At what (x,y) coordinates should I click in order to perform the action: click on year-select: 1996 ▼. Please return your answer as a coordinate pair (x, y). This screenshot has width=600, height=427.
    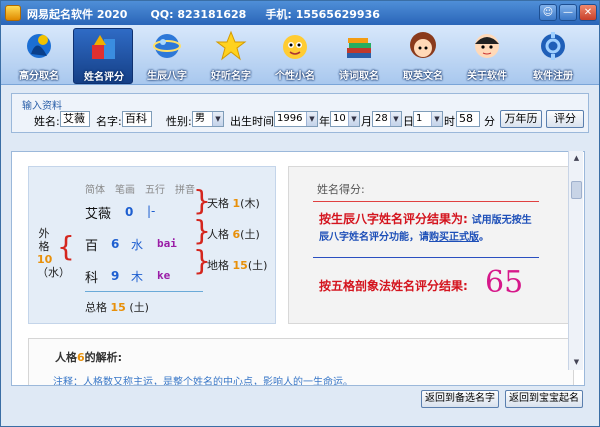
    Looking at the image, I should click on (296, 119).